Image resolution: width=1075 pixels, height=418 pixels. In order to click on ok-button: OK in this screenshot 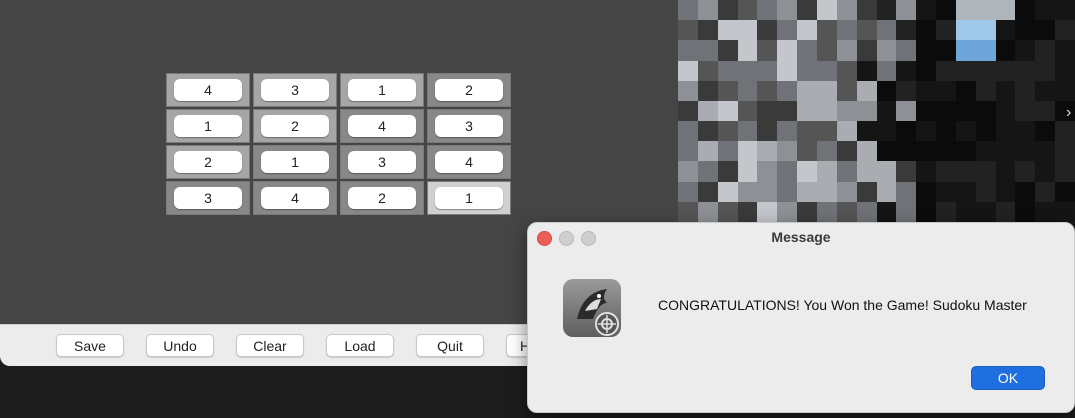, I will do `click(1008, 378)`.